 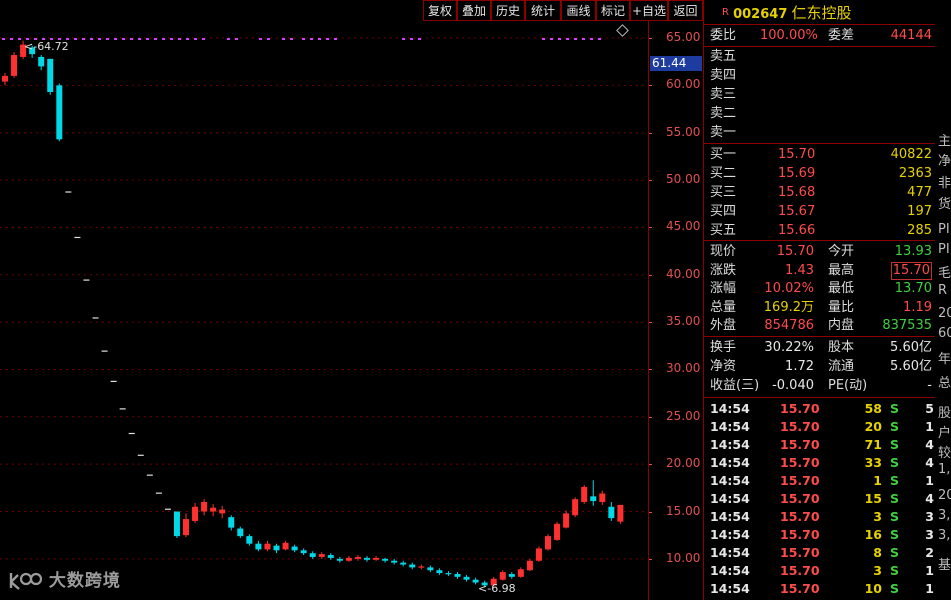 What do you see at coordinates (649, 10) in the screenshot?
I see `add-favorite-button: +自选` at bounding box center [649, 10].